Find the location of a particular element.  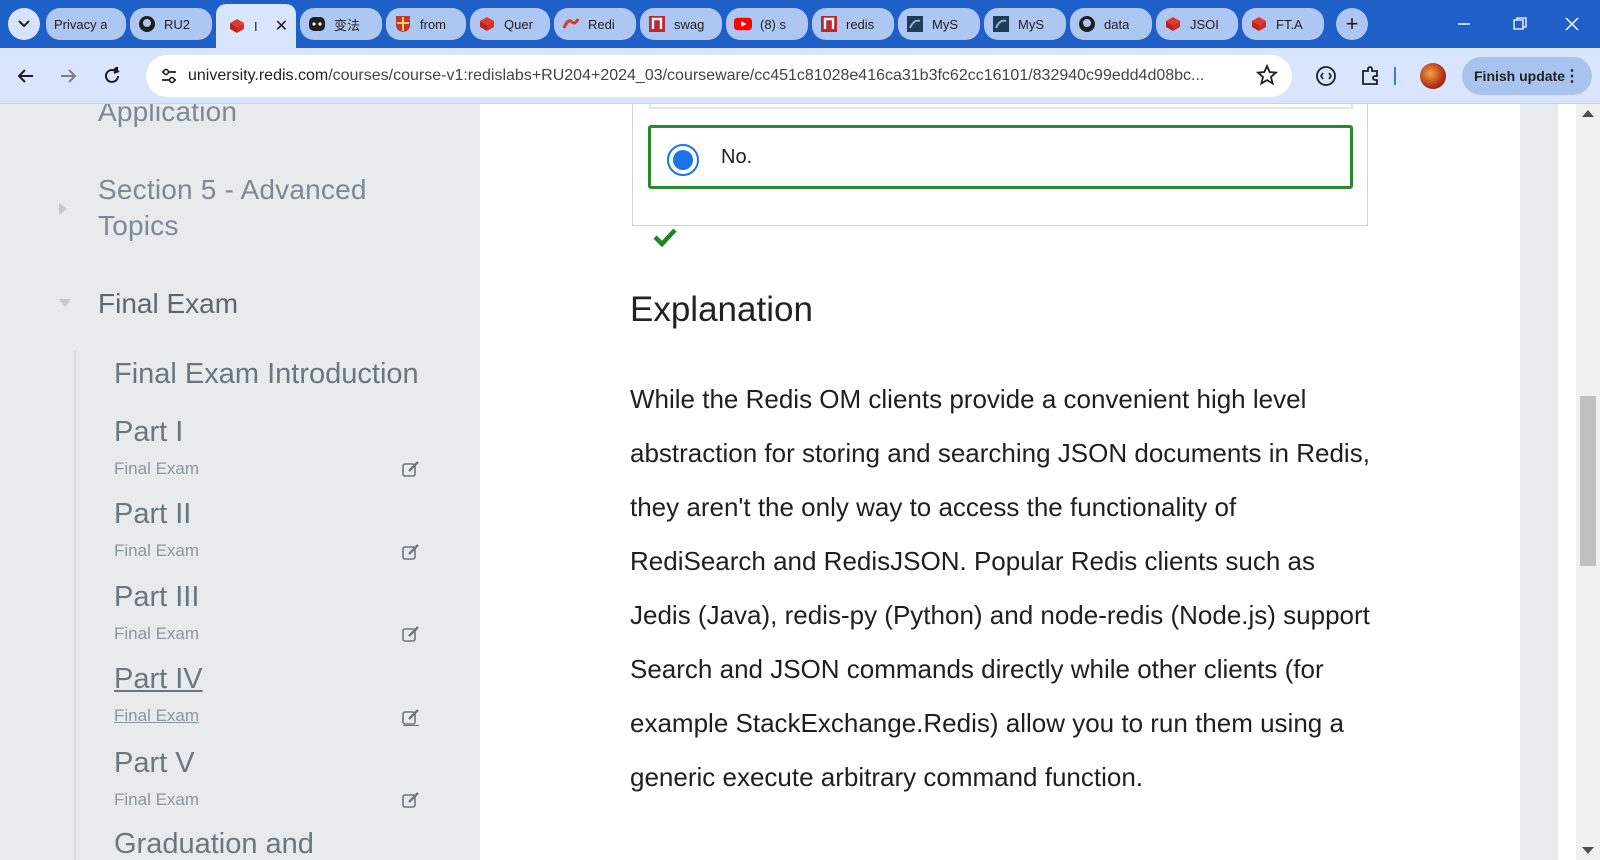

answer-option-previous is located at coordinates (1001, 106).